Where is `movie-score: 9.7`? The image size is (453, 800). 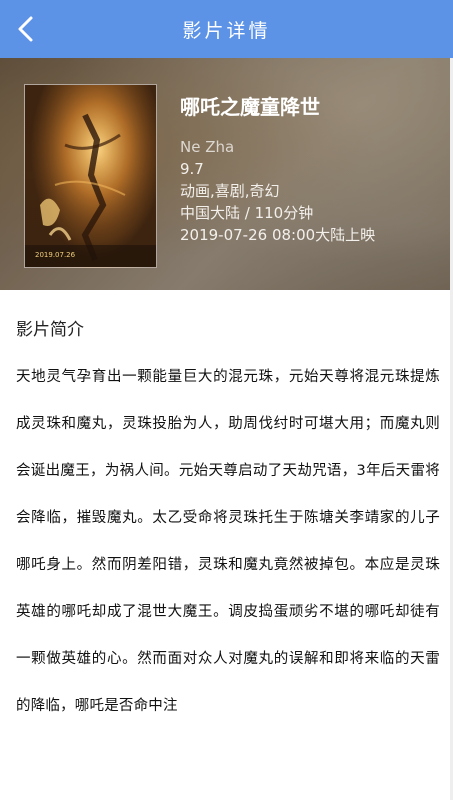
movie-score: 9.7 is located at coordinates (192, 169).